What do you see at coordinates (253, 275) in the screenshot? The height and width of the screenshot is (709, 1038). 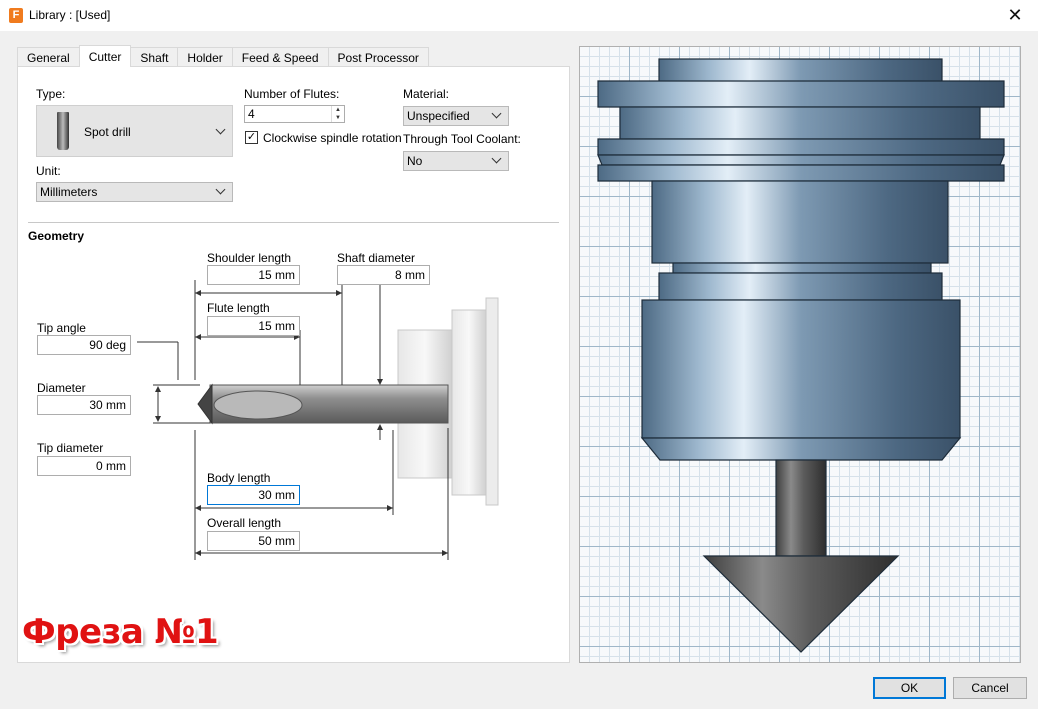 I see `shoulder-length-field: 15 mm` at bounding box center [253, 275].